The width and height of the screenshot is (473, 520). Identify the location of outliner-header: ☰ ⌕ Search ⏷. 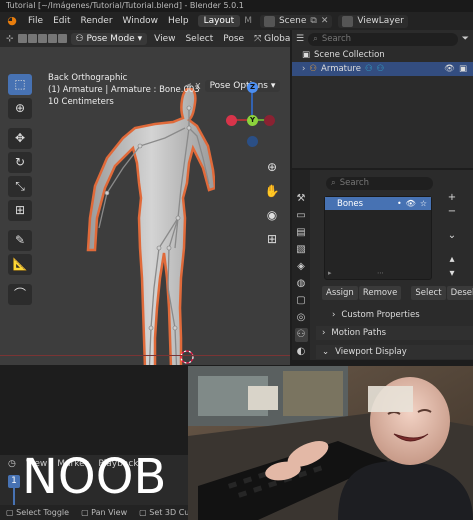
(382, 39).